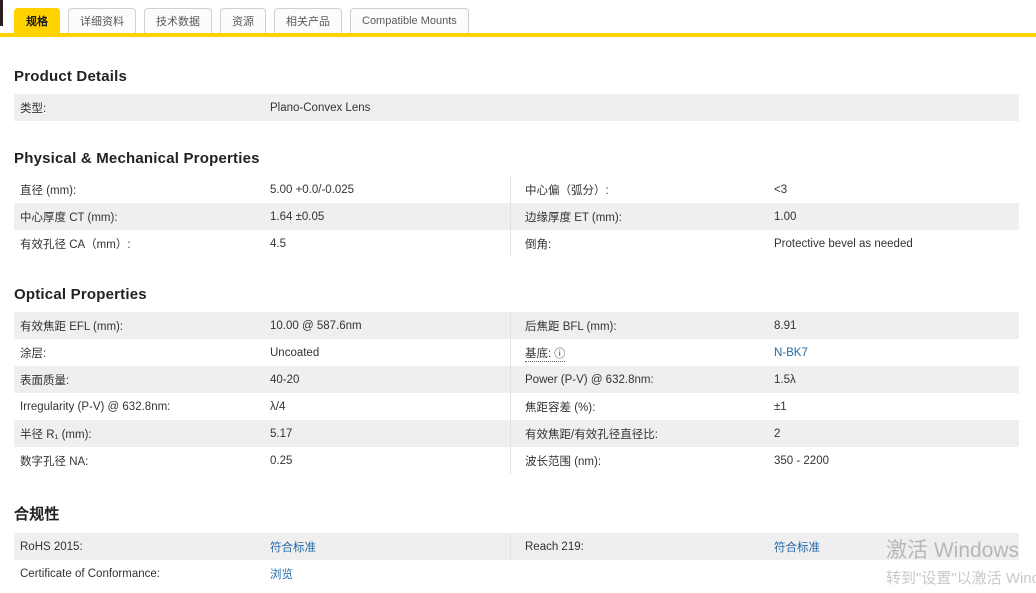  I want to click on spec-cell-irregularity: Irregularity (P-V) @ 632.8nm: λ/4, so click(262, 406).